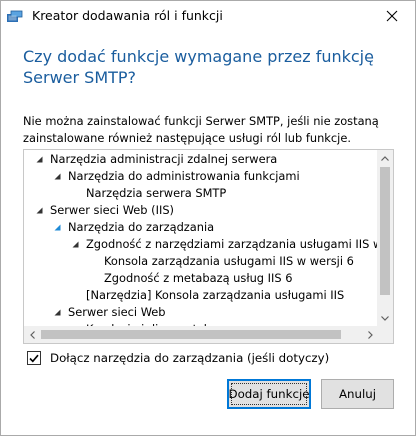 Image resolution: width=416 pixels, height=436 pixels. I want to click on chevron-up-icon, so click(385, 158).